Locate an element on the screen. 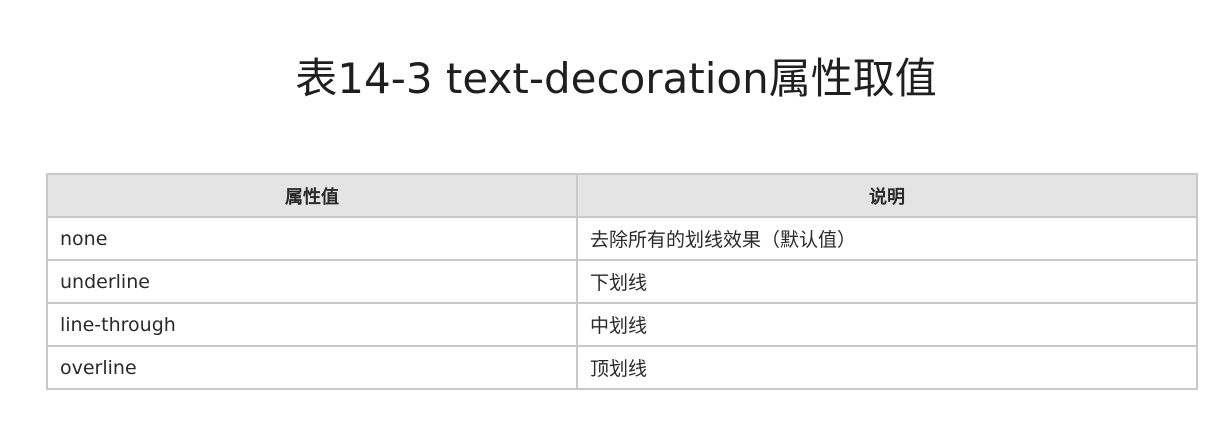 The height and width of the screenshot is (430, 1232). property-value-cell: none is located at coordinates (312, 238).